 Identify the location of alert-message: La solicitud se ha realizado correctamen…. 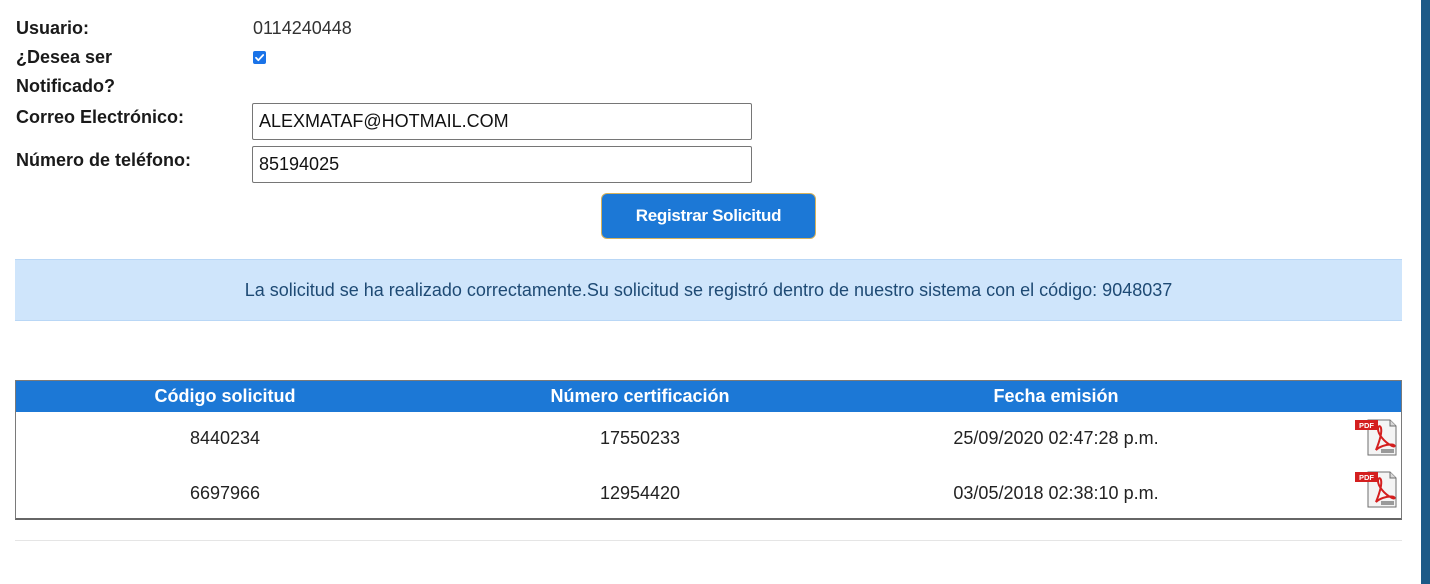
(708, 289).